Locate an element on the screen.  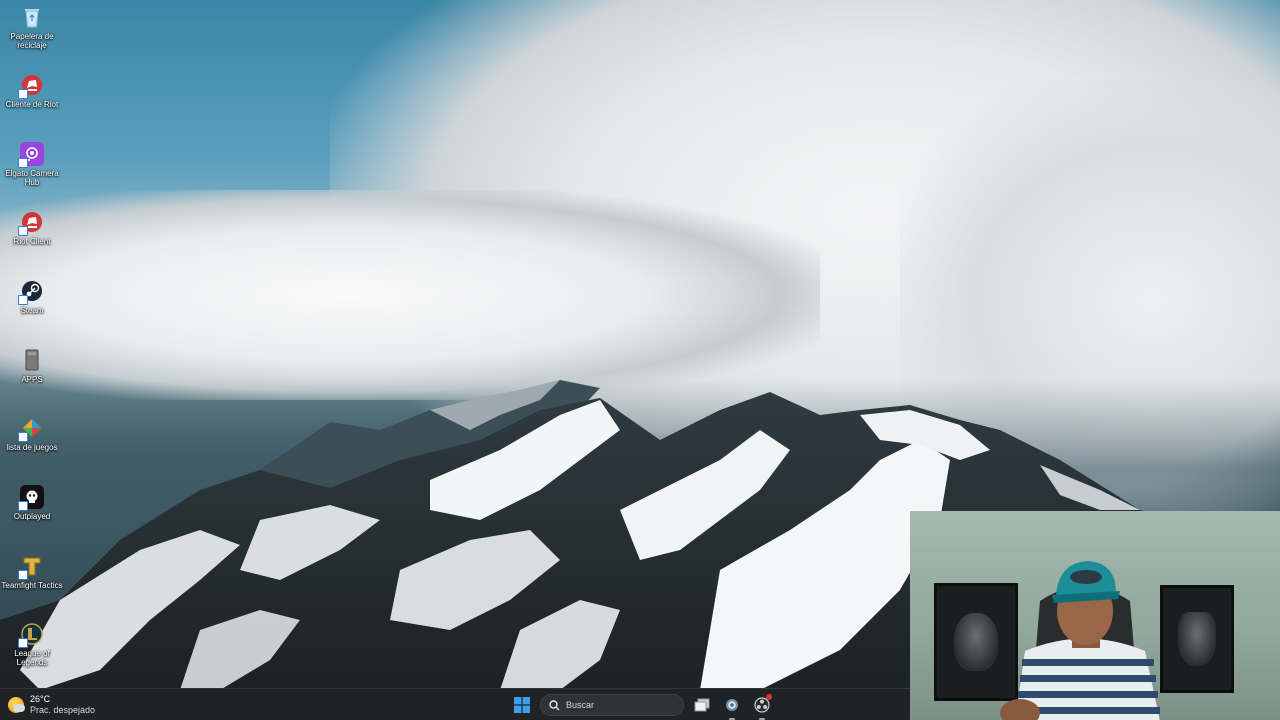
obs-recorder-button is located at coordinates (762, 706).